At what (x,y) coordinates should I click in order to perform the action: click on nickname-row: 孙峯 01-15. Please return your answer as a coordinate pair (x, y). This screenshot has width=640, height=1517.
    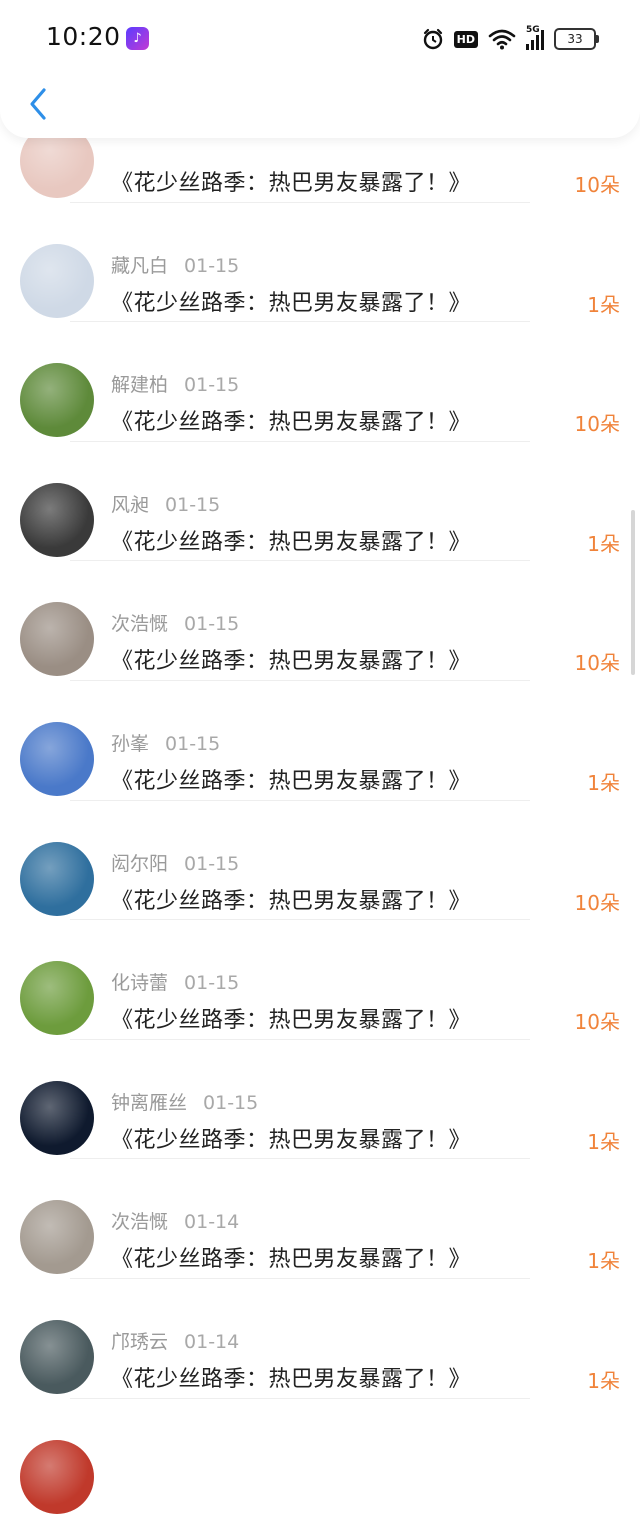
    Looking at the image, I should click on (165, 742).